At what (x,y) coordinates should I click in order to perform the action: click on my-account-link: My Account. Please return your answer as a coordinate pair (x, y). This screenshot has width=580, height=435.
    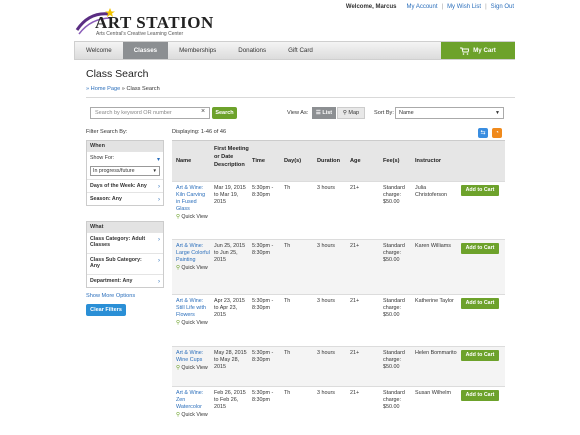
    Looking at the image, I should click on (421, 7).